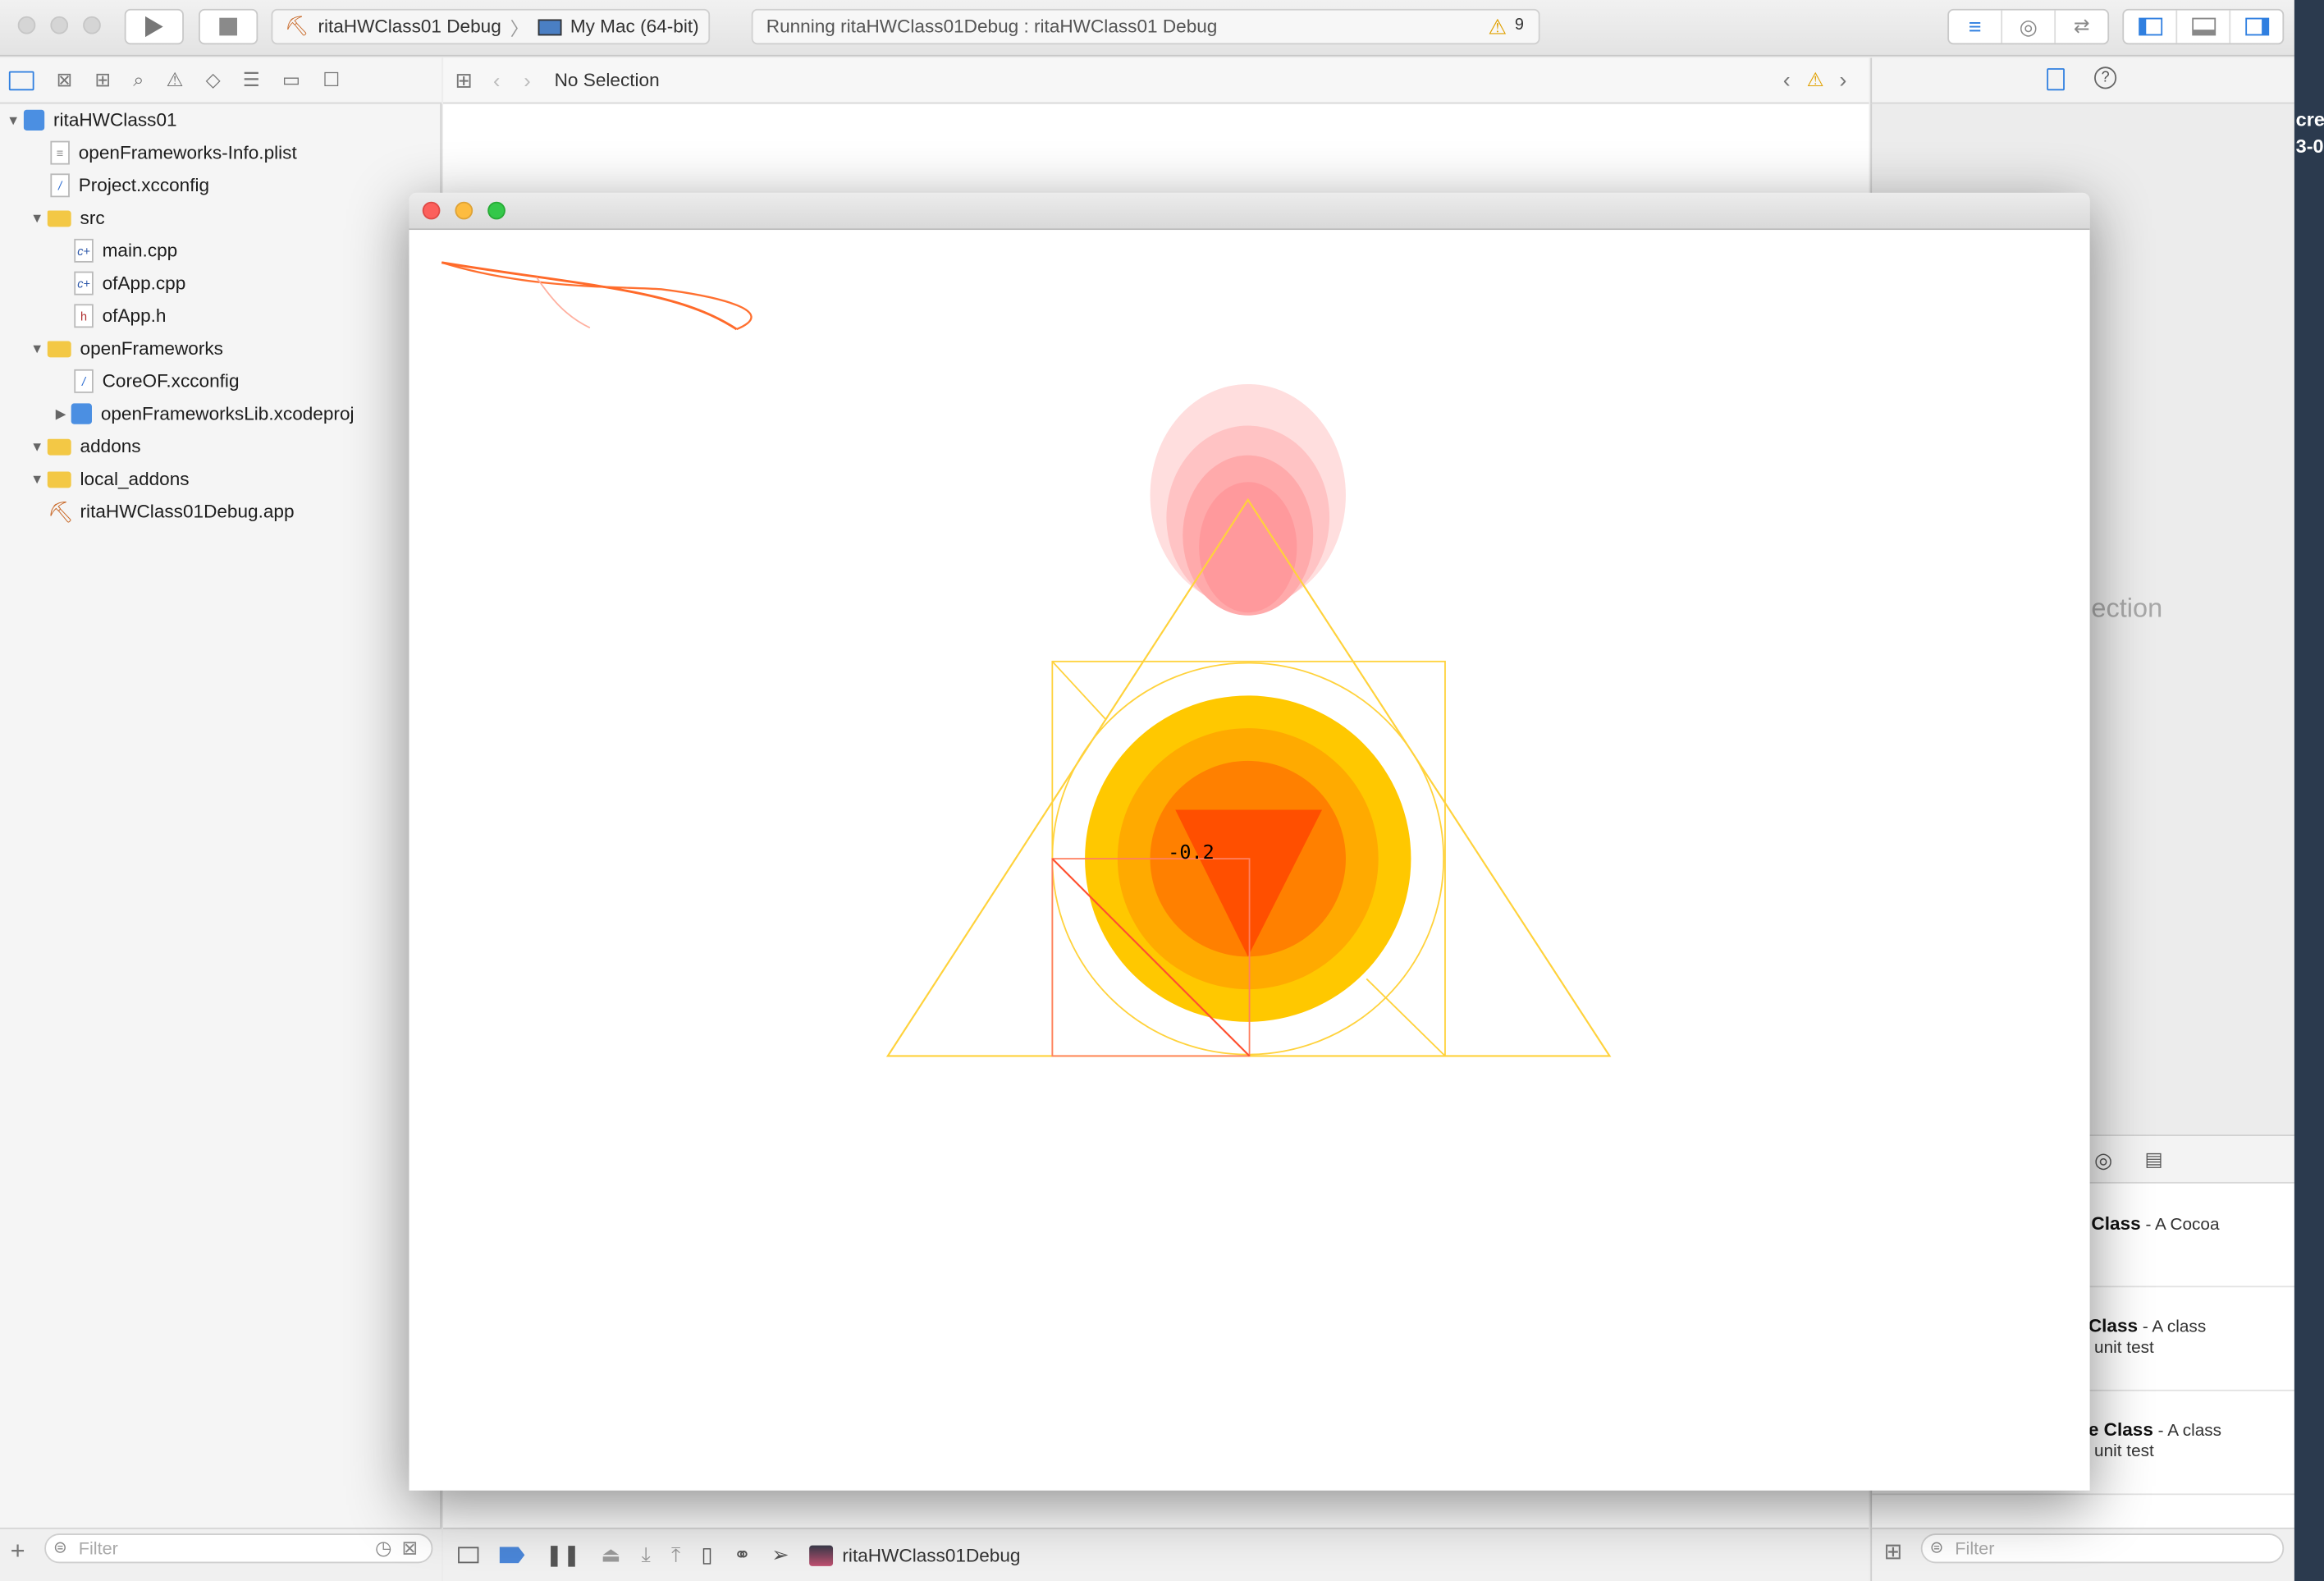 The width and height of the screenshot is (2324, 1581). Describe the element at coordinates (59, 25) in the screenshot. I see `window-minimize-button` at that location.